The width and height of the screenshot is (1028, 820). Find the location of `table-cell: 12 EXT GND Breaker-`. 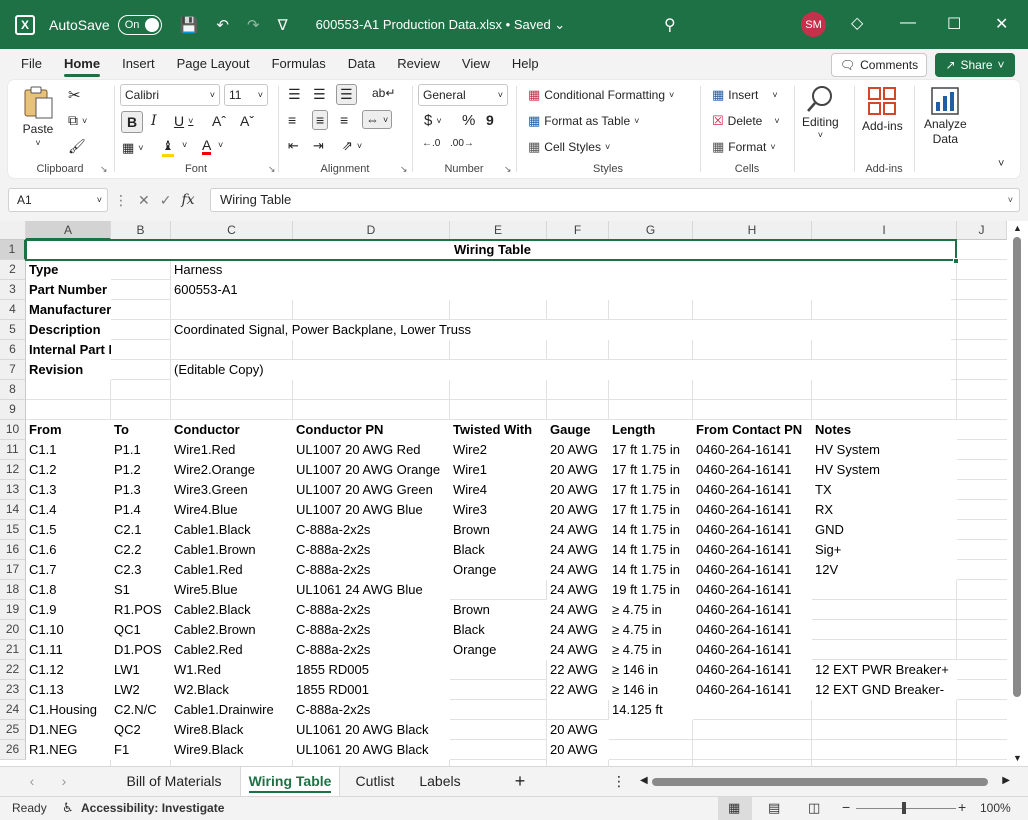

table-cell: 12 EXT GND Breaker- is located at coordinates (884, 690).